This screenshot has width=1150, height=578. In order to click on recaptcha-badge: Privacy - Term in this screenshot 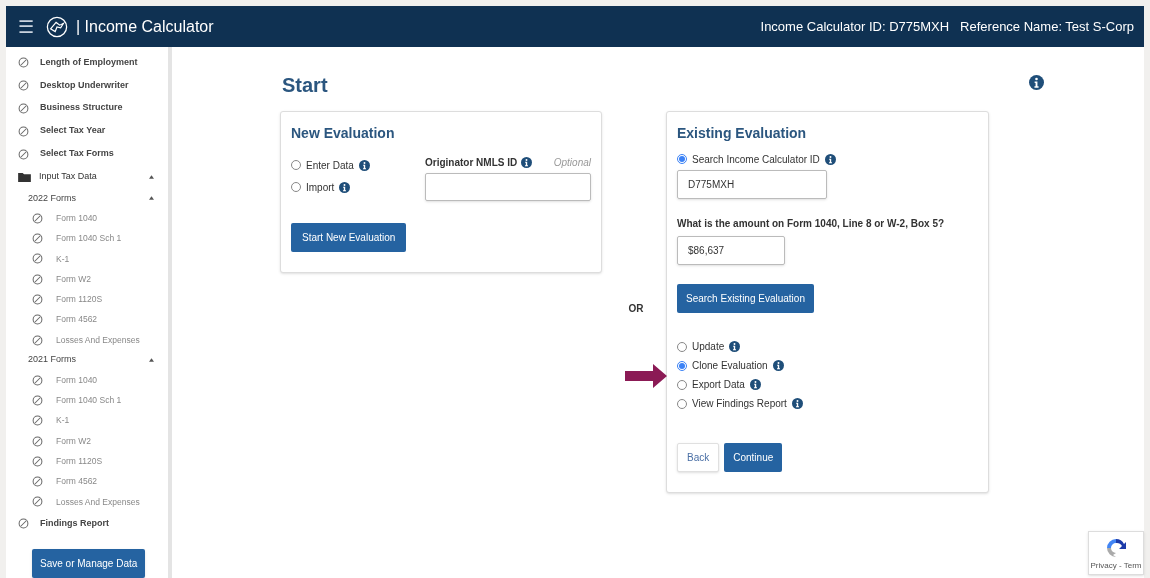, I will do `click(1116, 553)`.